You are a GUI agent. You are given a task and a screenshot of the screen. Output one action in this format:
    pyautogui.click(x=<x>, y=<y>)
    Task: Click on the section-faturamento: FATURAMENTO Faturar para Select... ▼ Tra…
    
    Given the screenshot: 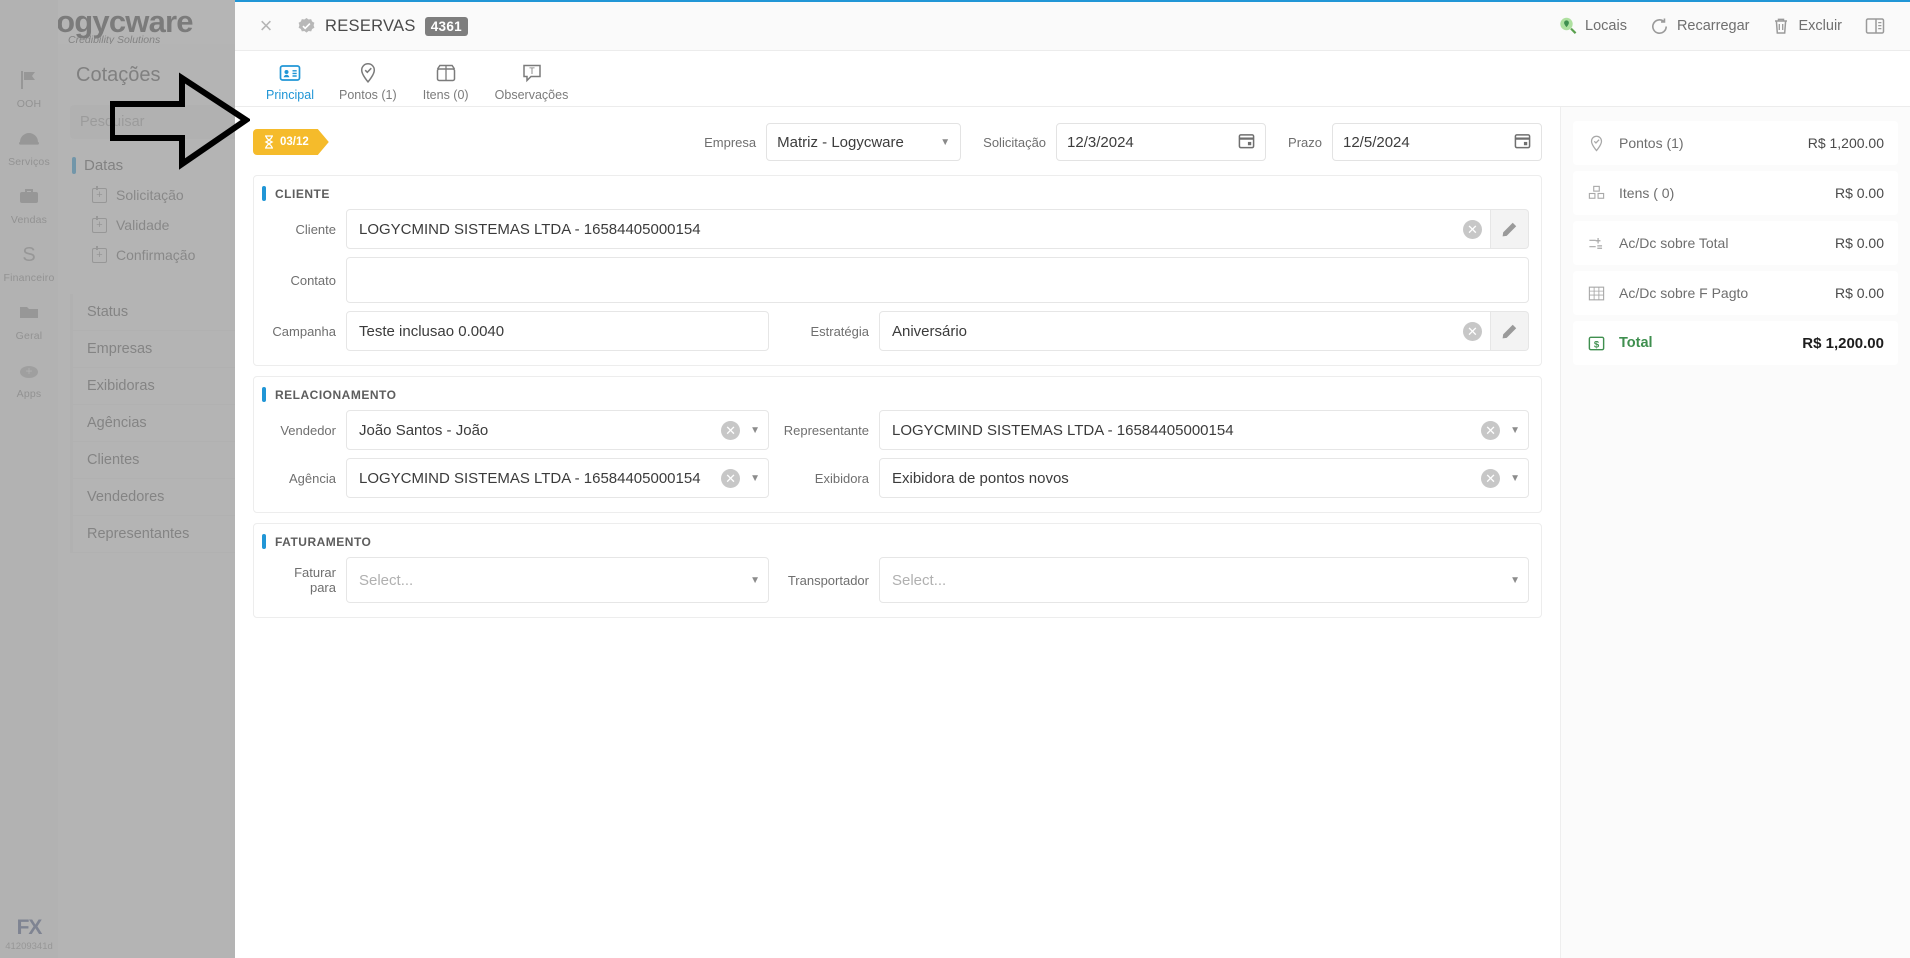 What is the action you would take?
    pyautogui.click(x=897, y=570)
    